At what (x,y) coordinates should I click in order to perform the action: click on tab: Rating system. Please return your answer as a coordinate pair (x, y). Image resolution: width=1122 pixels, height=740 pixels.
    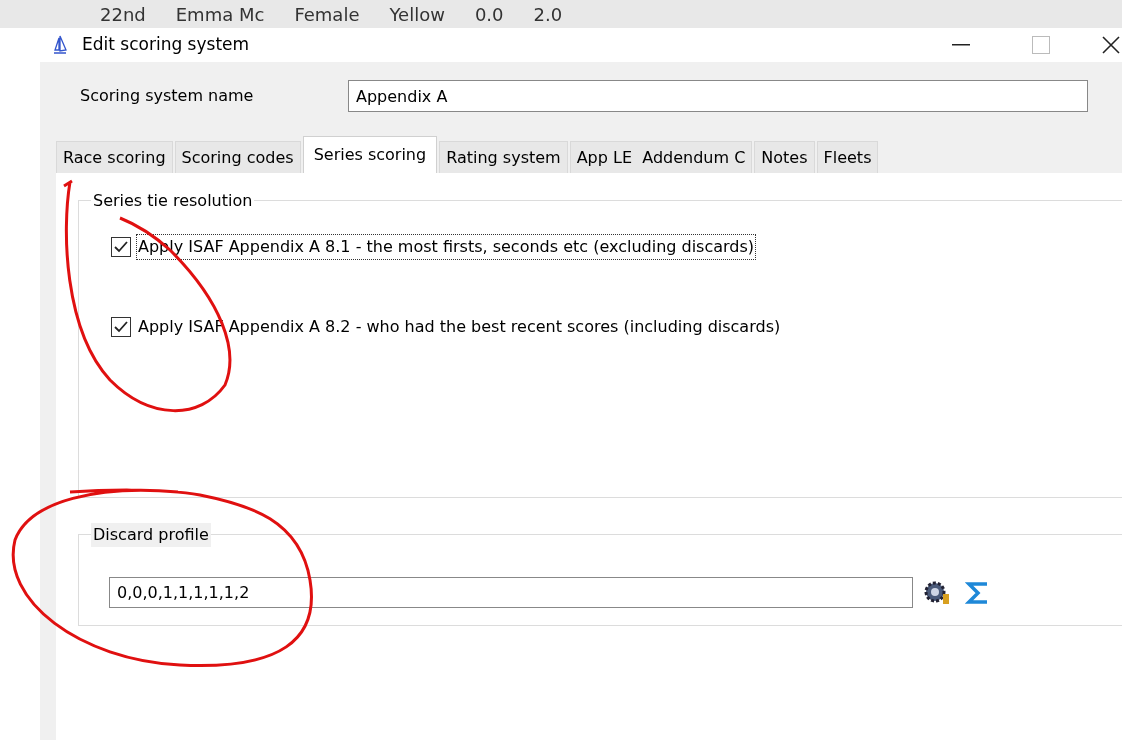
    Looking at the image, I should click on (503, 157).